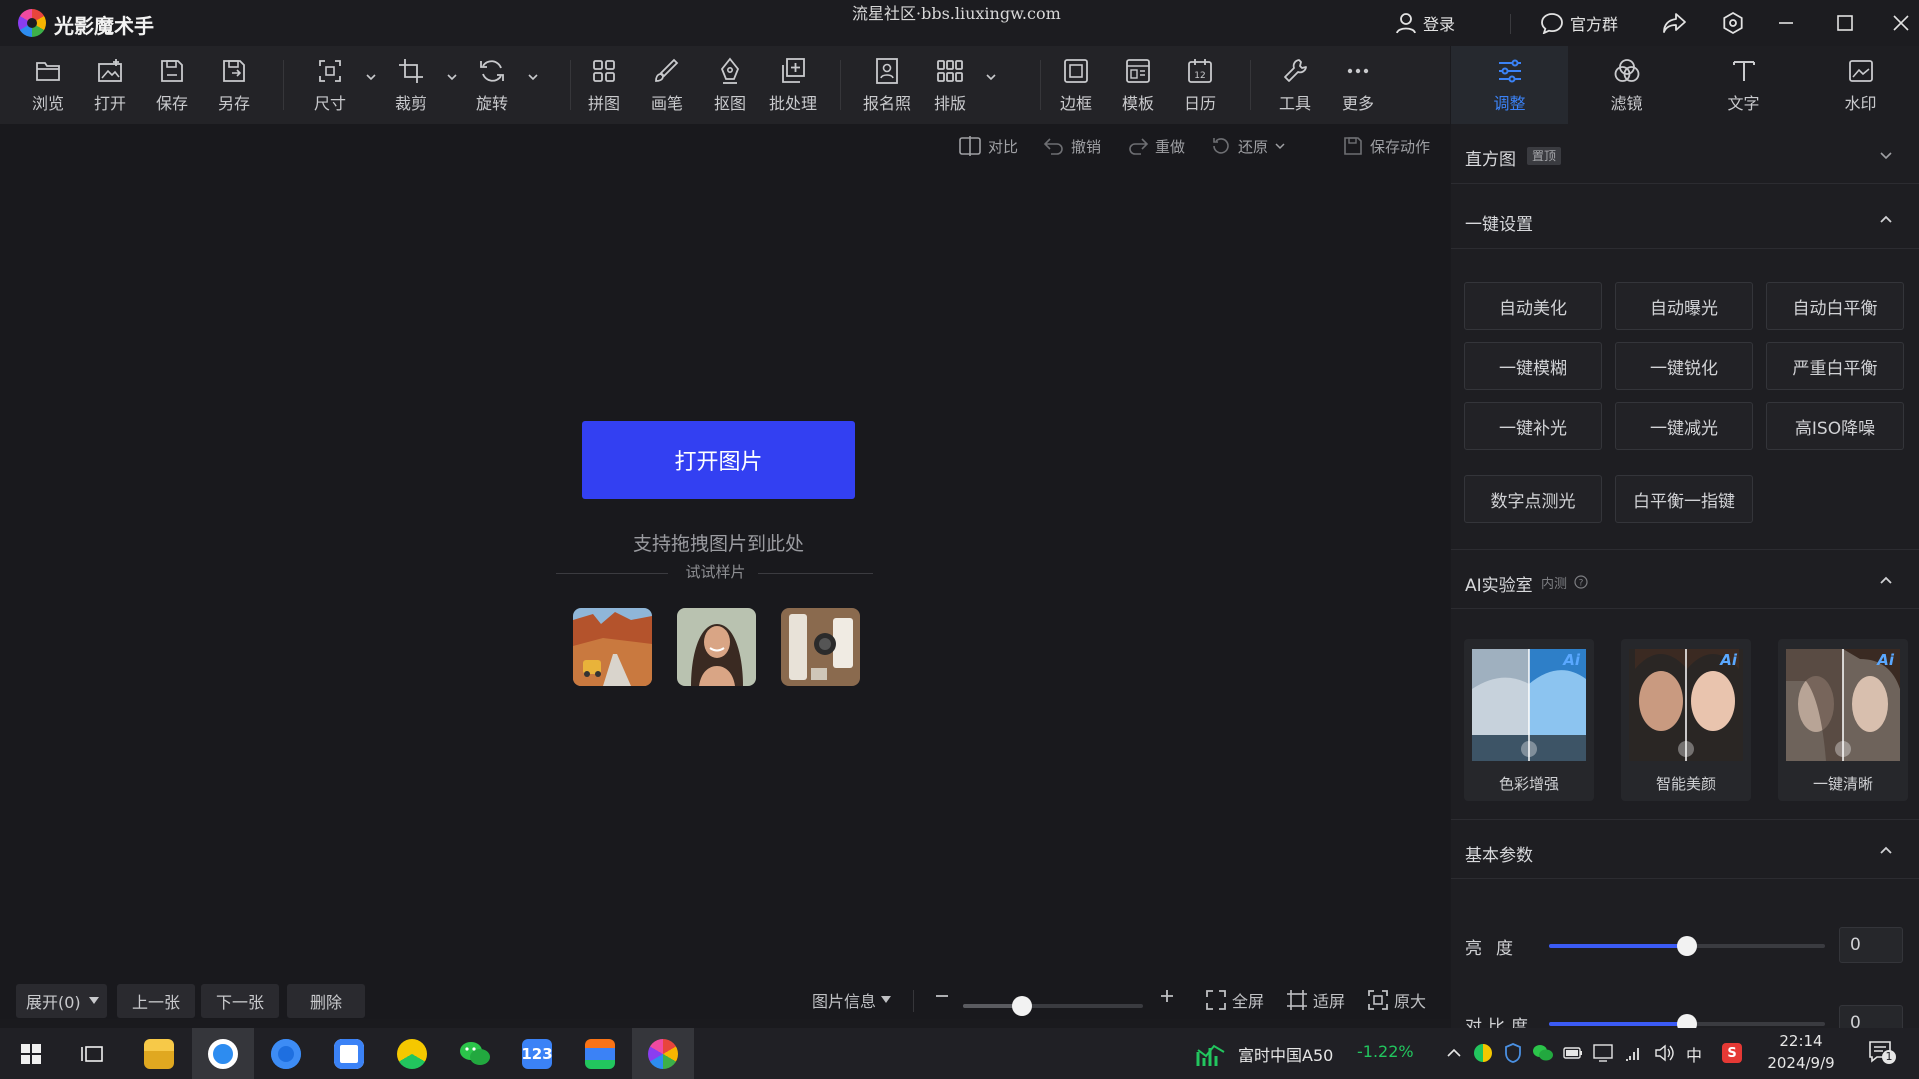 This screenshot has height=1079, width=1919. What do you see at coordinates (1732, 1053) in the screenshot?
I see `sogou-ime-icon: S` at bounding box center [1732, 1053].